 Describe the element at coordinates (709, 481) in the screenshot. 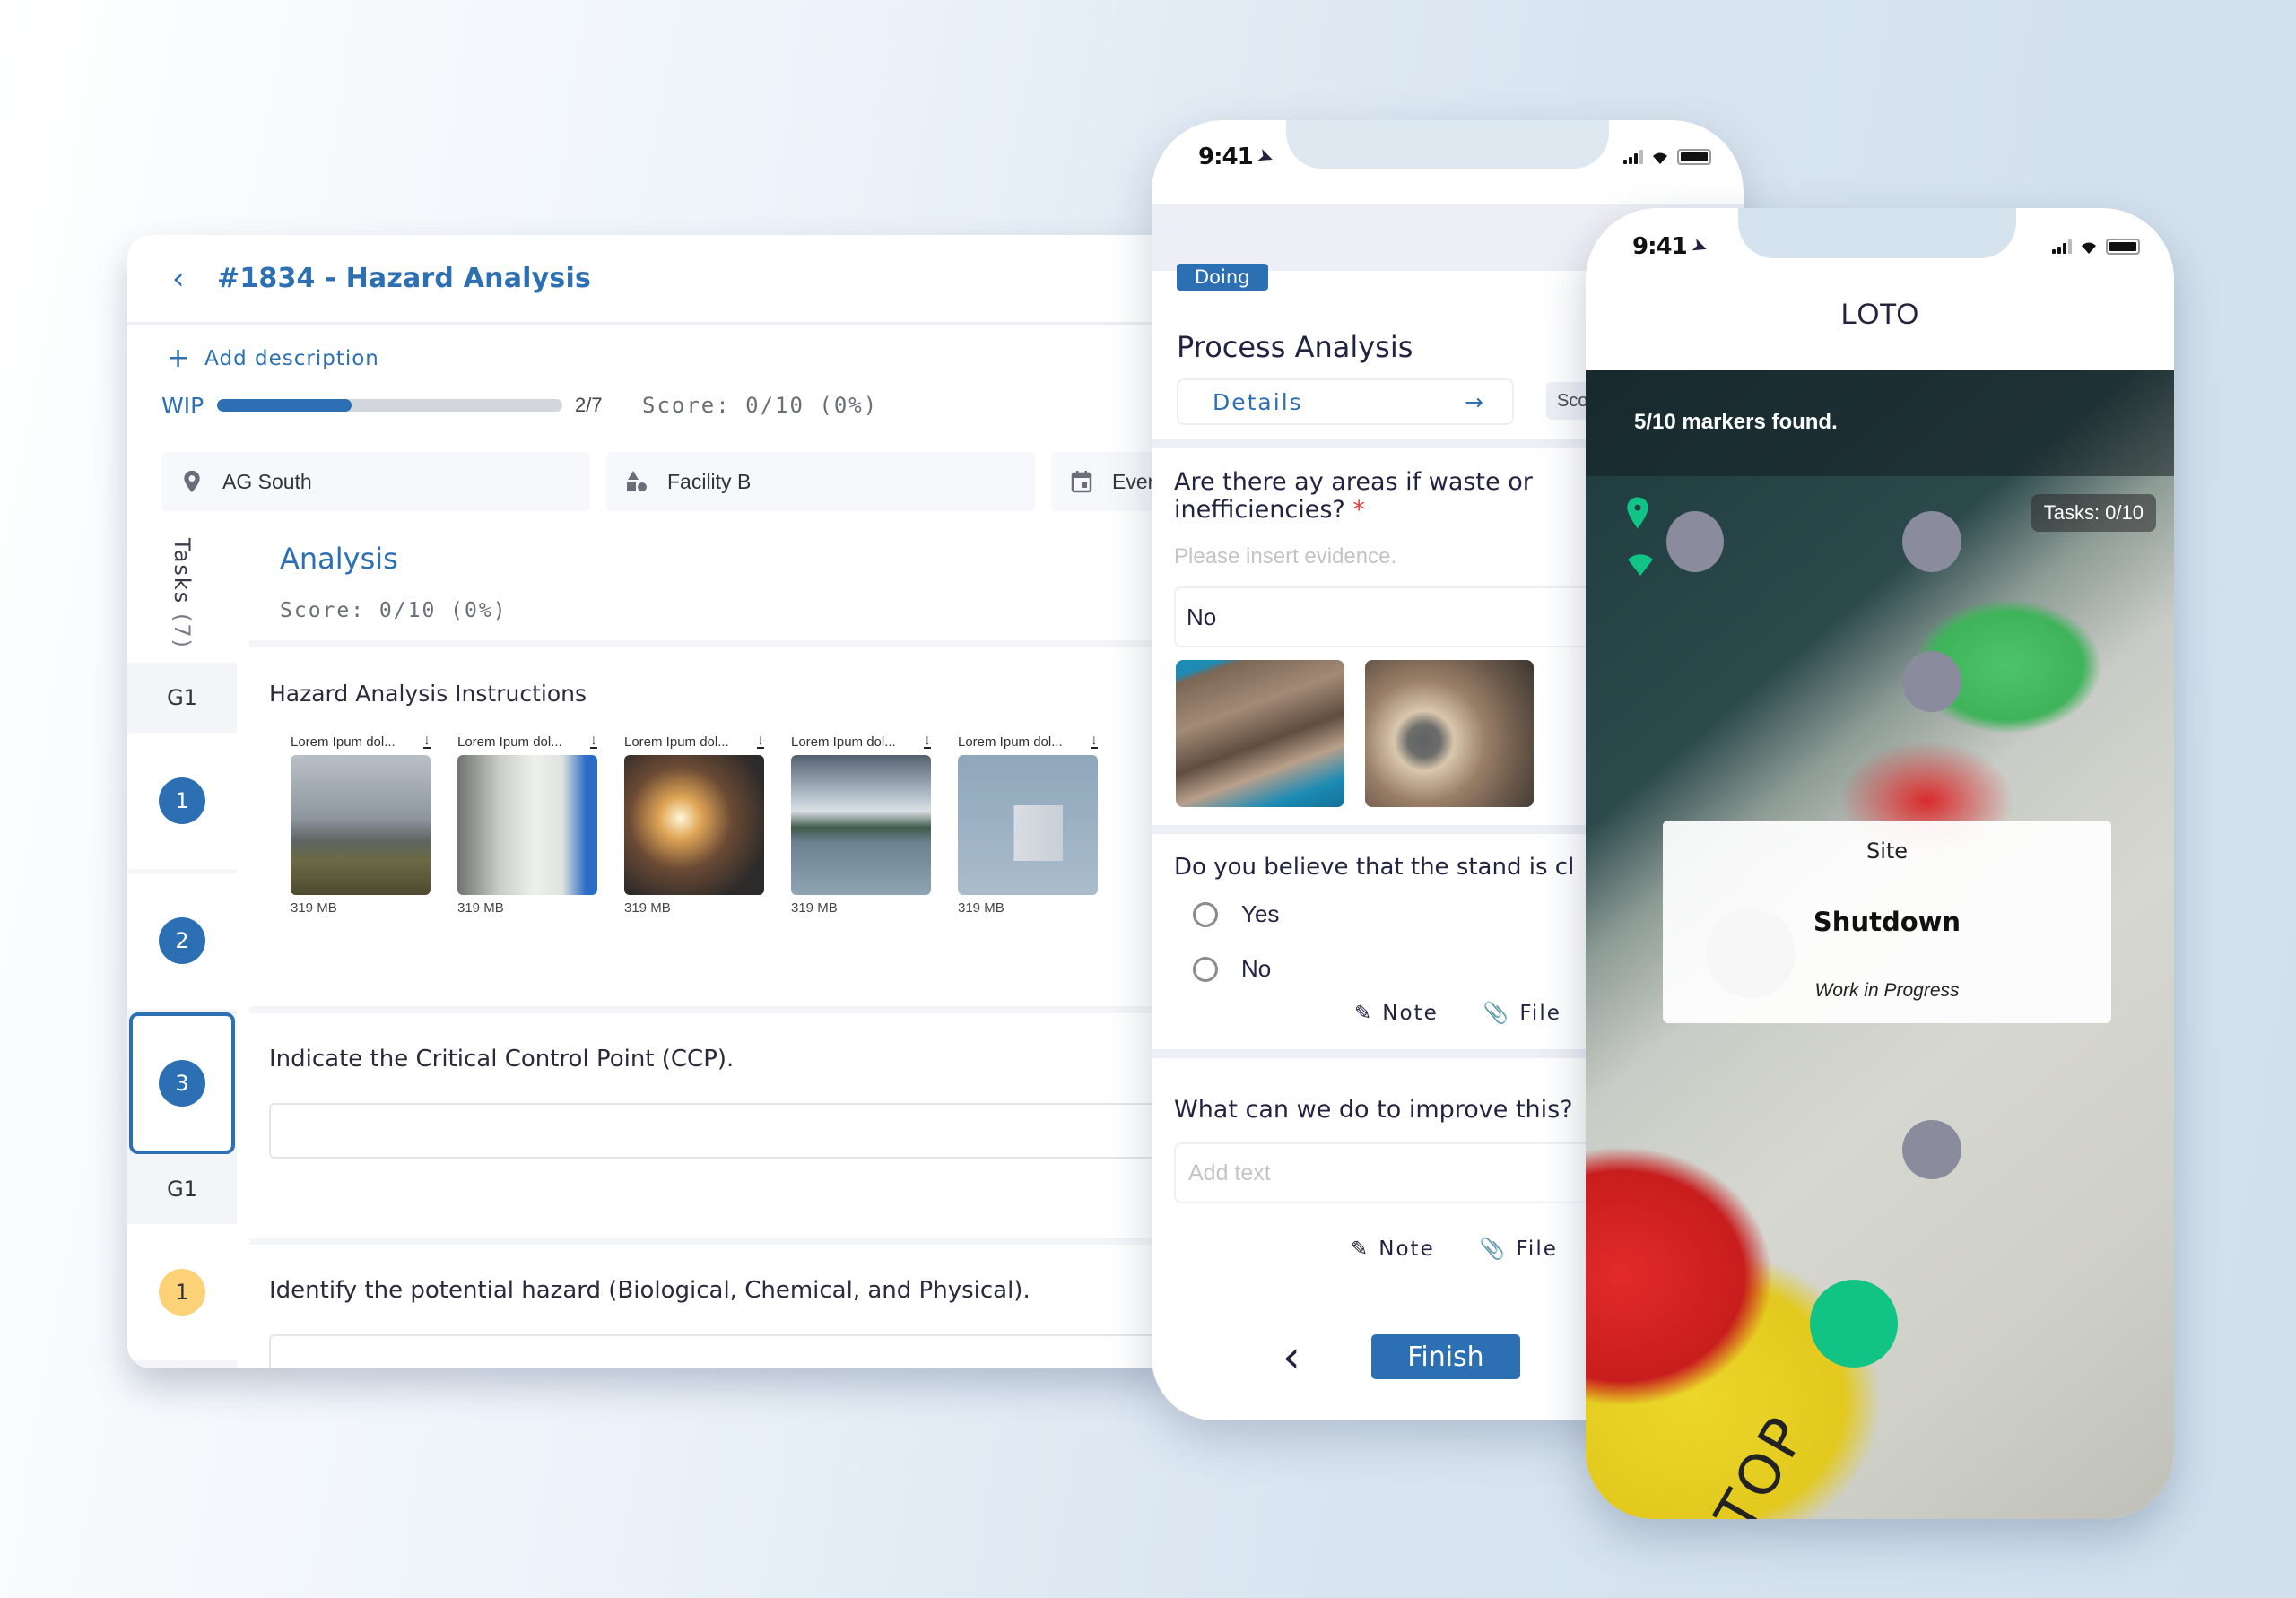

I see `facility-label: Facility B` at that location.